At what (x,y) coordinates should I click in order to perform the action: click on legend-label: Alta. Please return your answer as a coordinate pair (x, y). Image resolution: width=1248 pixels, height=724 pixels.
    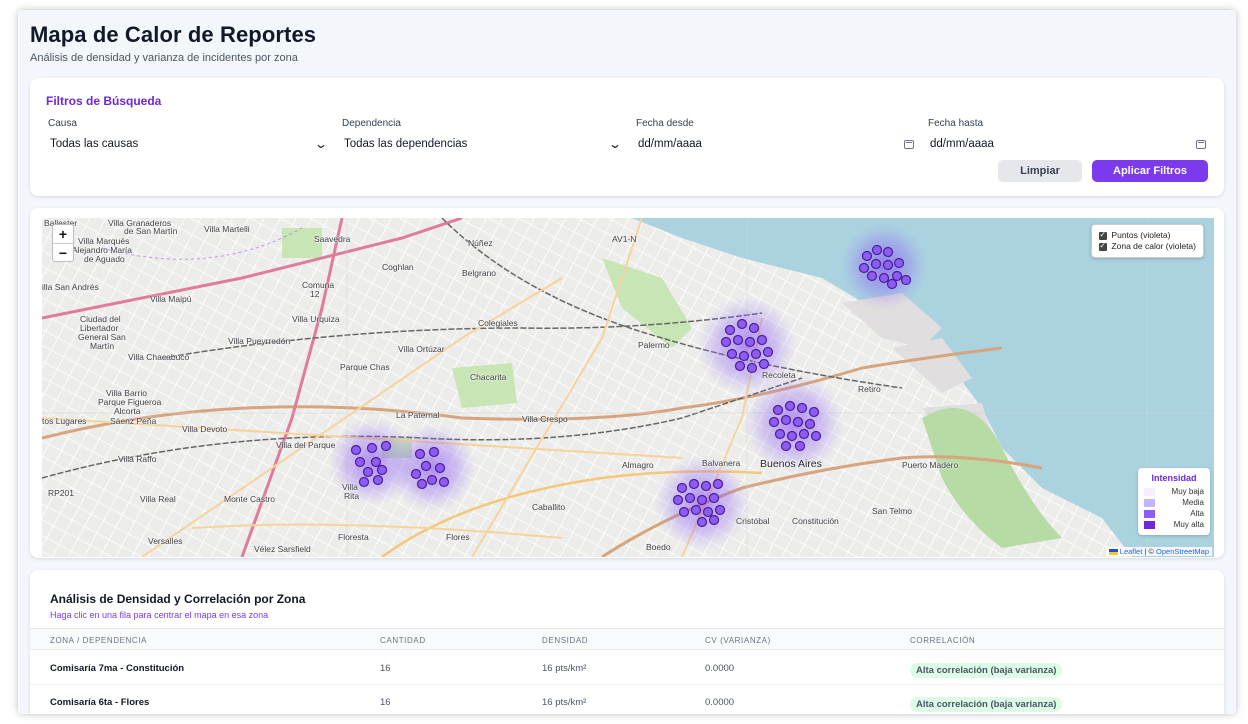
    Looking at the image, I should click on (1197, 513).